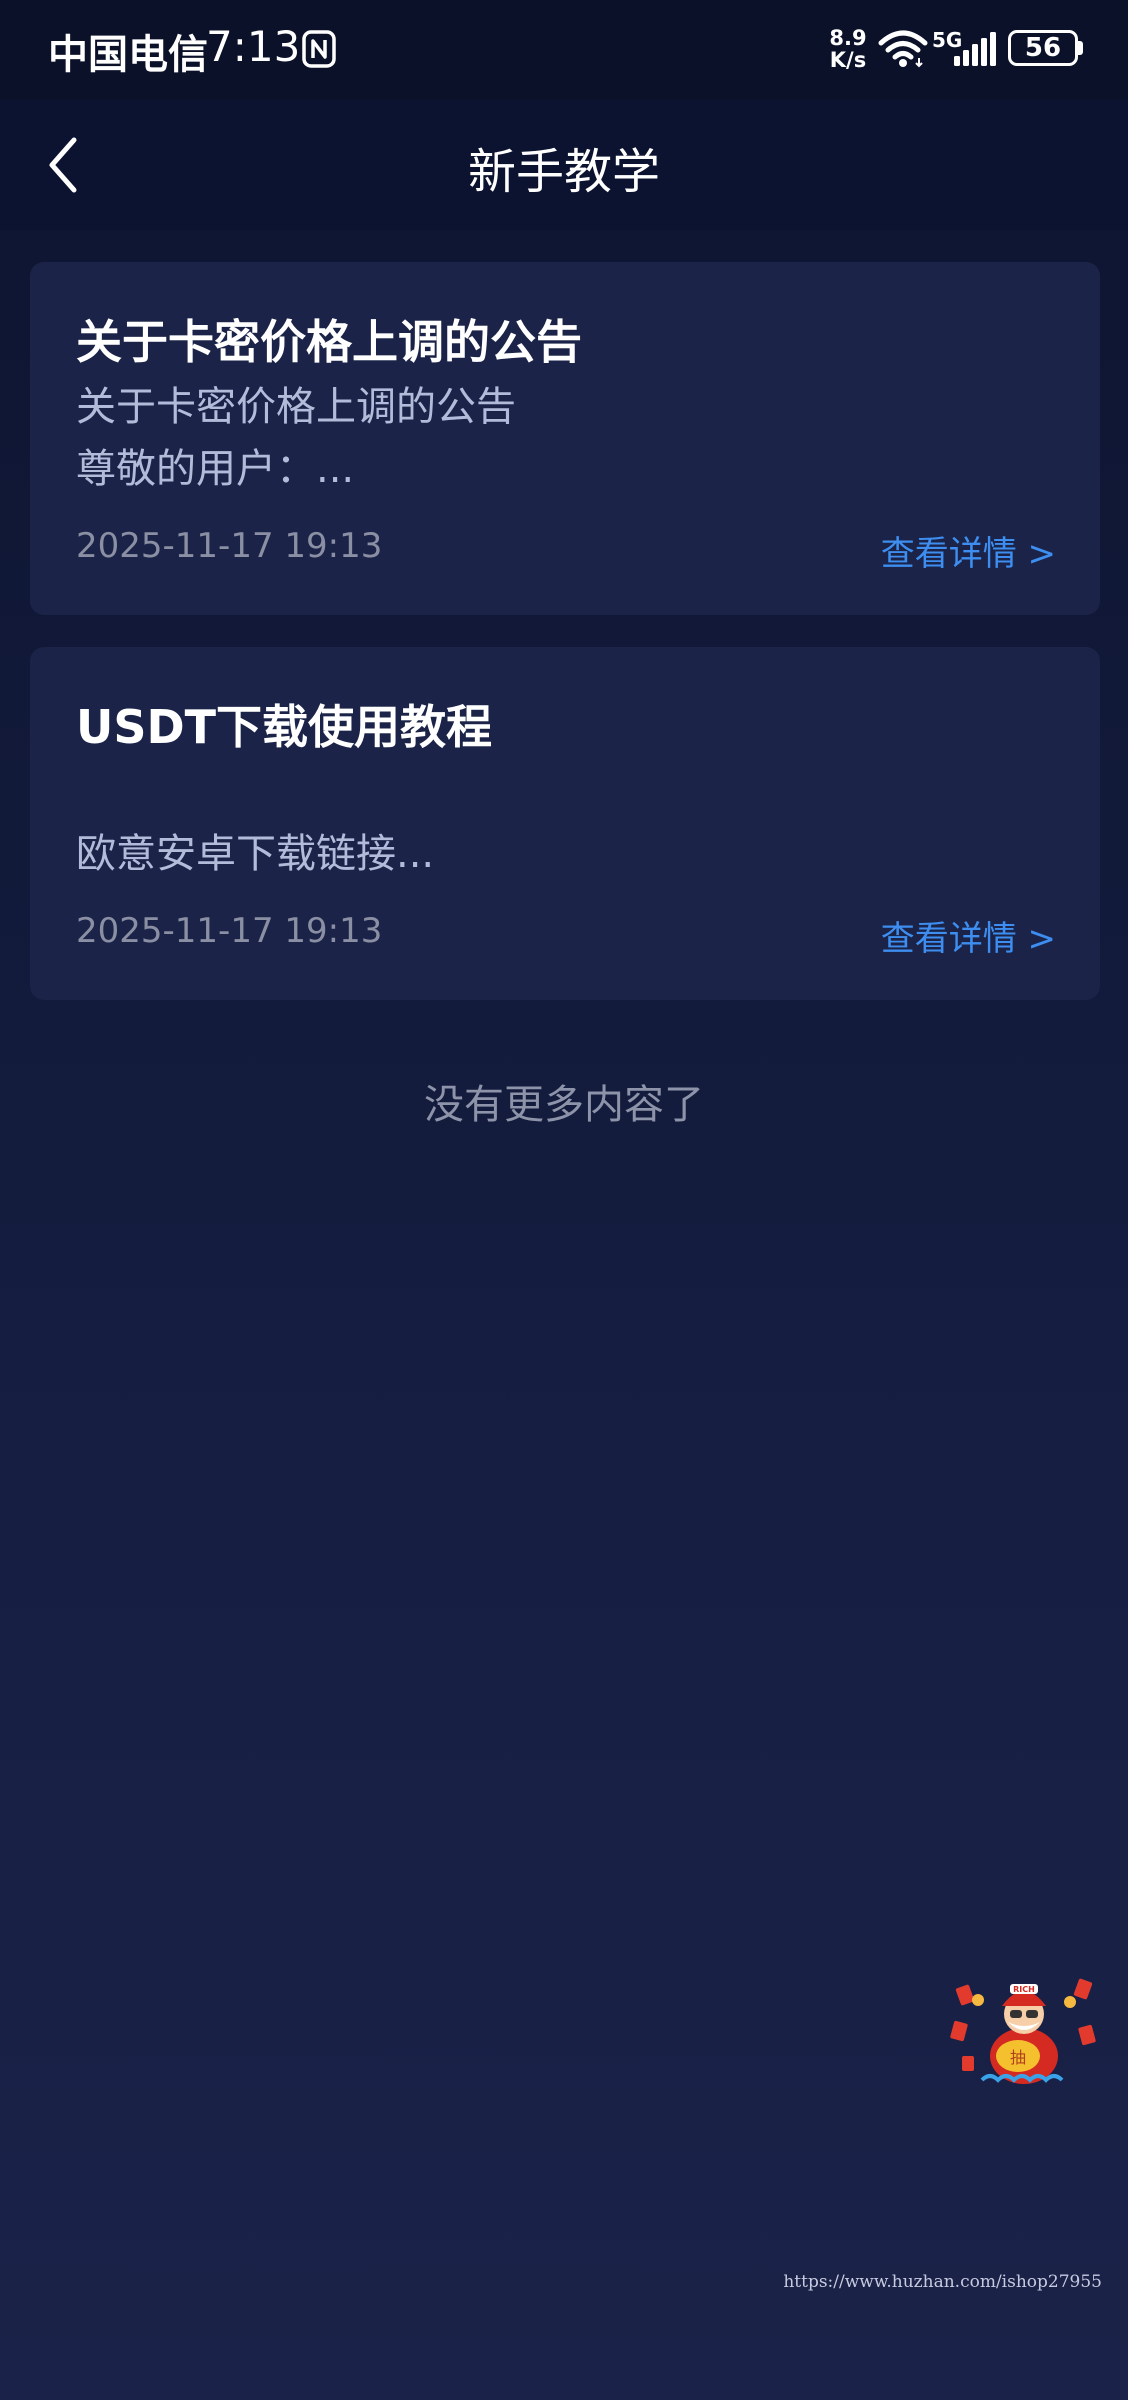 The height and width of the screenshot is (2400, 1128). What do you see at coordinates (848, 38) in the screenshot?
I see `network-speed-value: 8.9` at bounding box center [848, 38].